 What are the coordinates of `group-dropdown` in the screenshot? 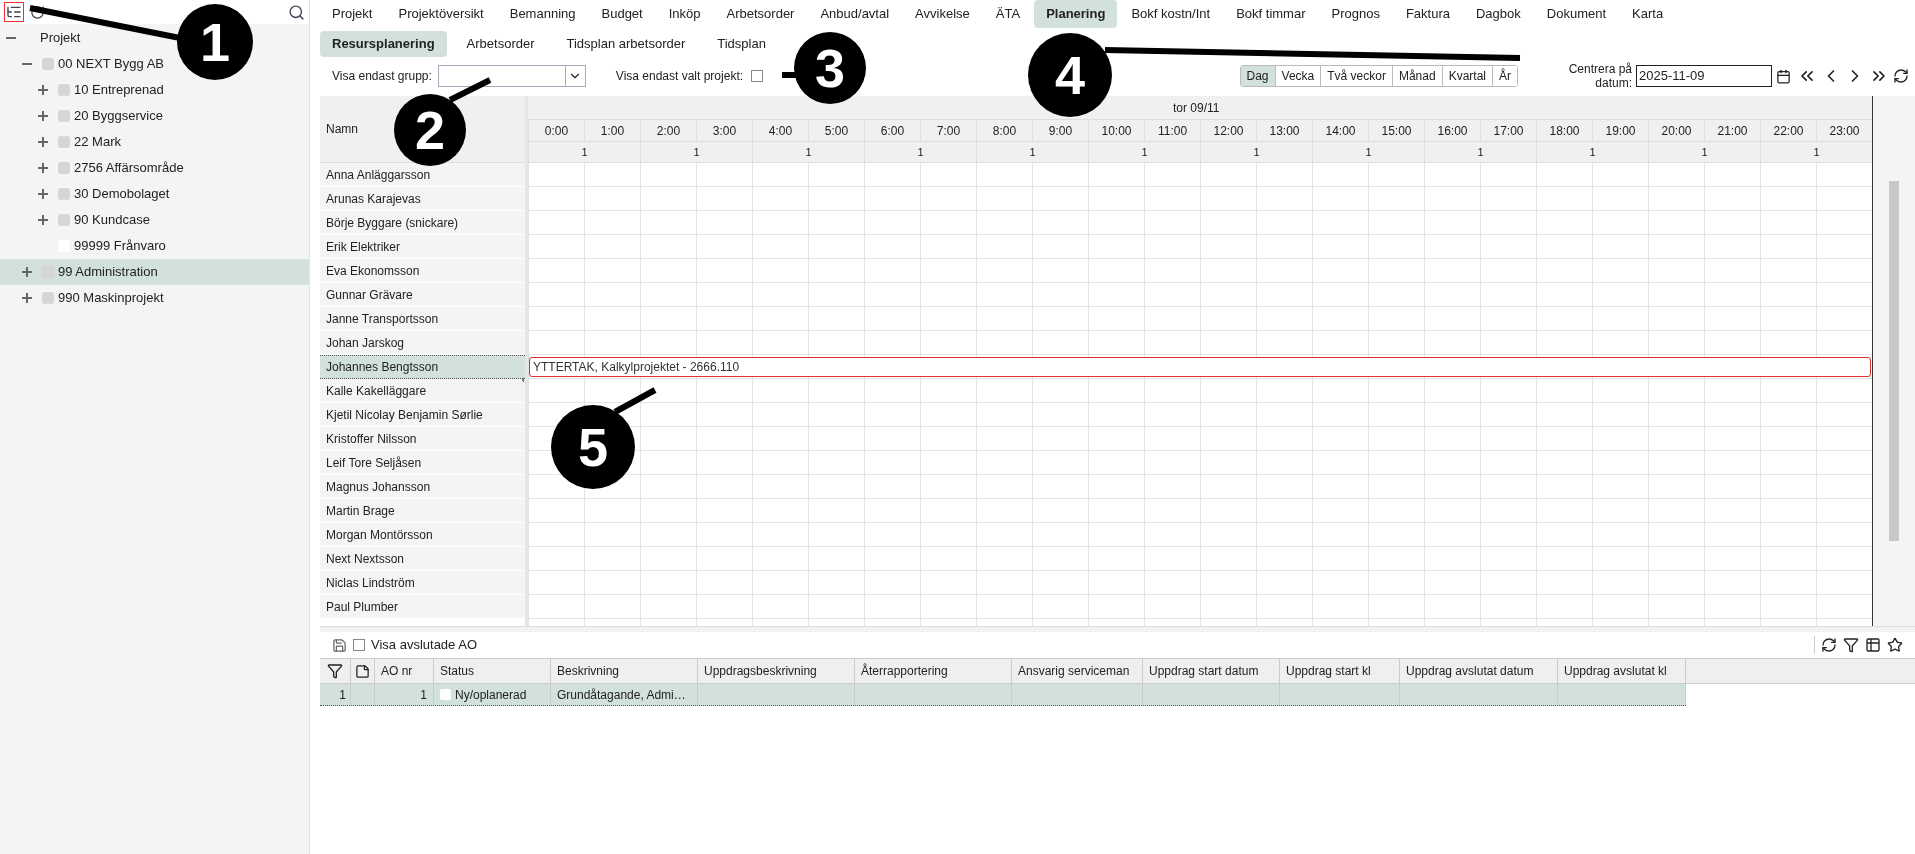 It's located at (511, 76).